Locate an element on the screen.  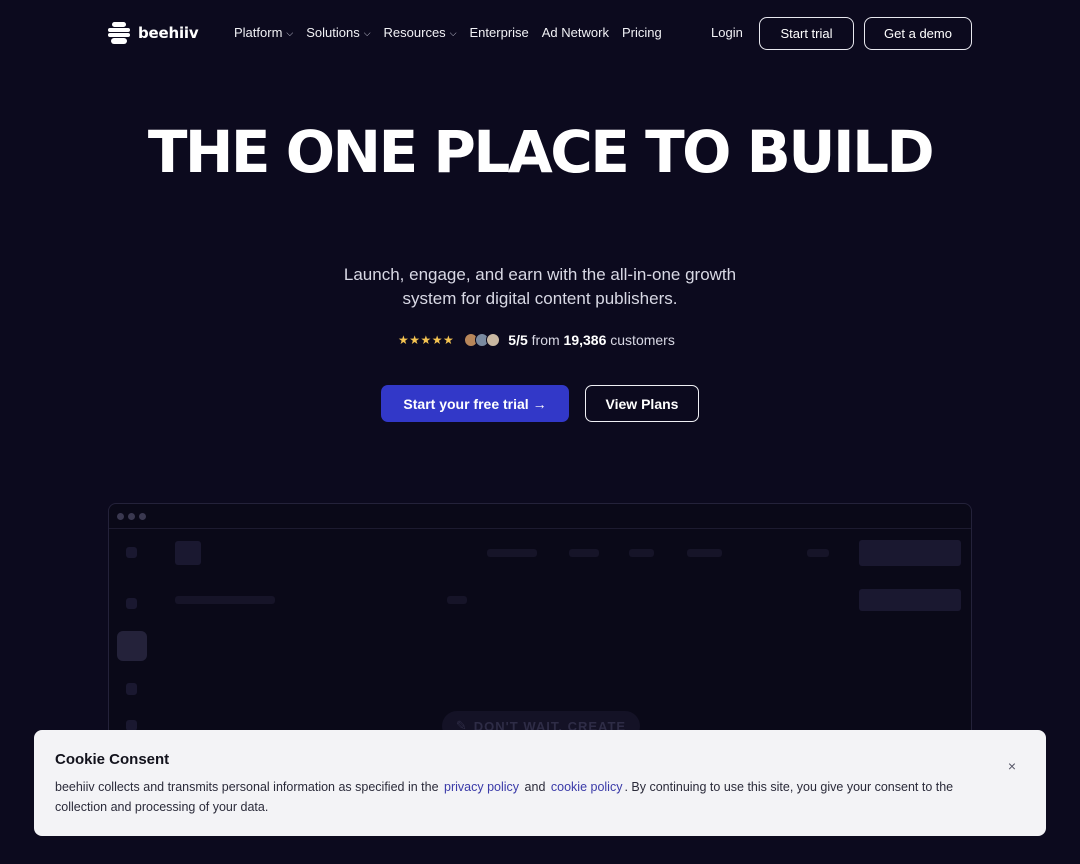
rating-text: 5/5 from 19,386 customers is located at coordinates (591, 340).